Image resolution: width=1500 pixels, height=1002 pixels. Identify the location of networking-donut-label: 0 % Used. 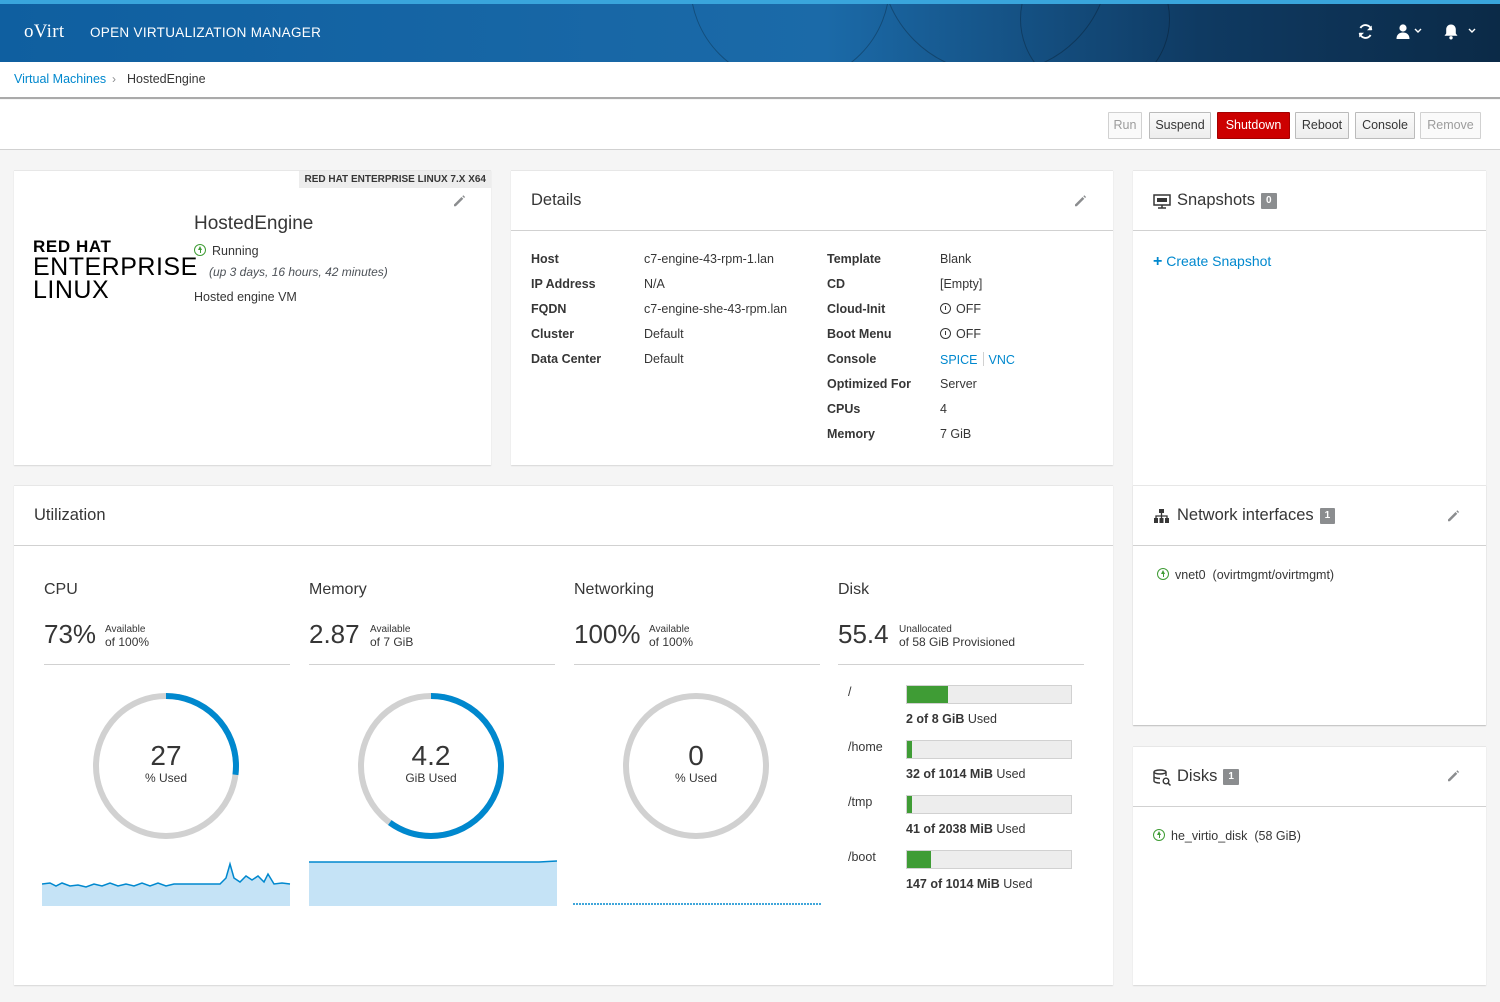
(696, 763).